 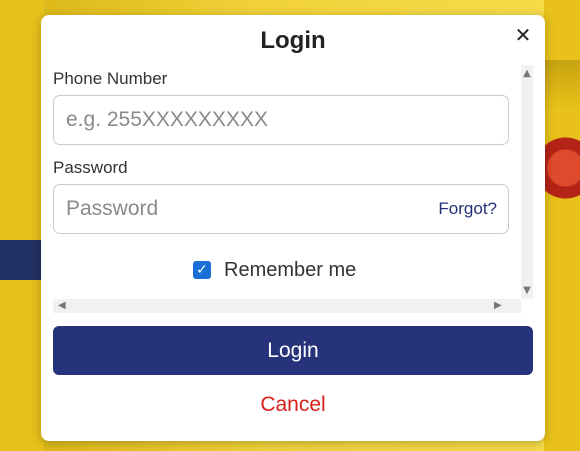 What do you see at coordinates (562, 85) in the screenshot?
I see `background-right-strip` at bounding box center [562, 85].